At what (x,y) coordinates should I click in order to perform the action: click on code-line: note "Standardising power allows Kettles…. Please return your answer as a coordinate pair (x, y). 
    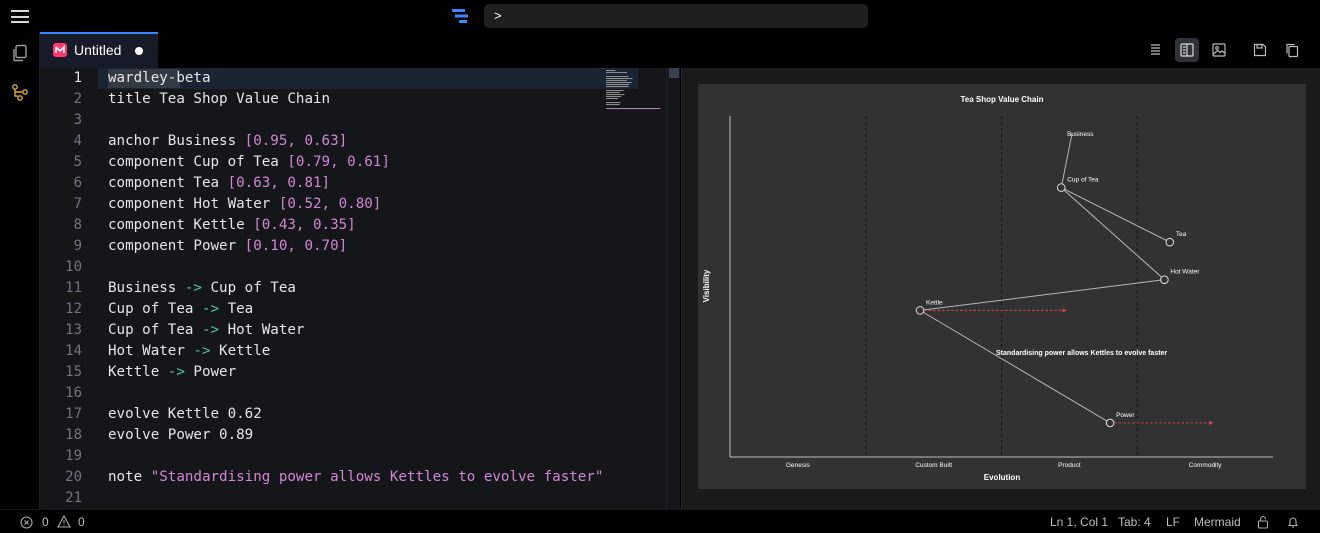
    Looking at the image, I should click on (394, 477).